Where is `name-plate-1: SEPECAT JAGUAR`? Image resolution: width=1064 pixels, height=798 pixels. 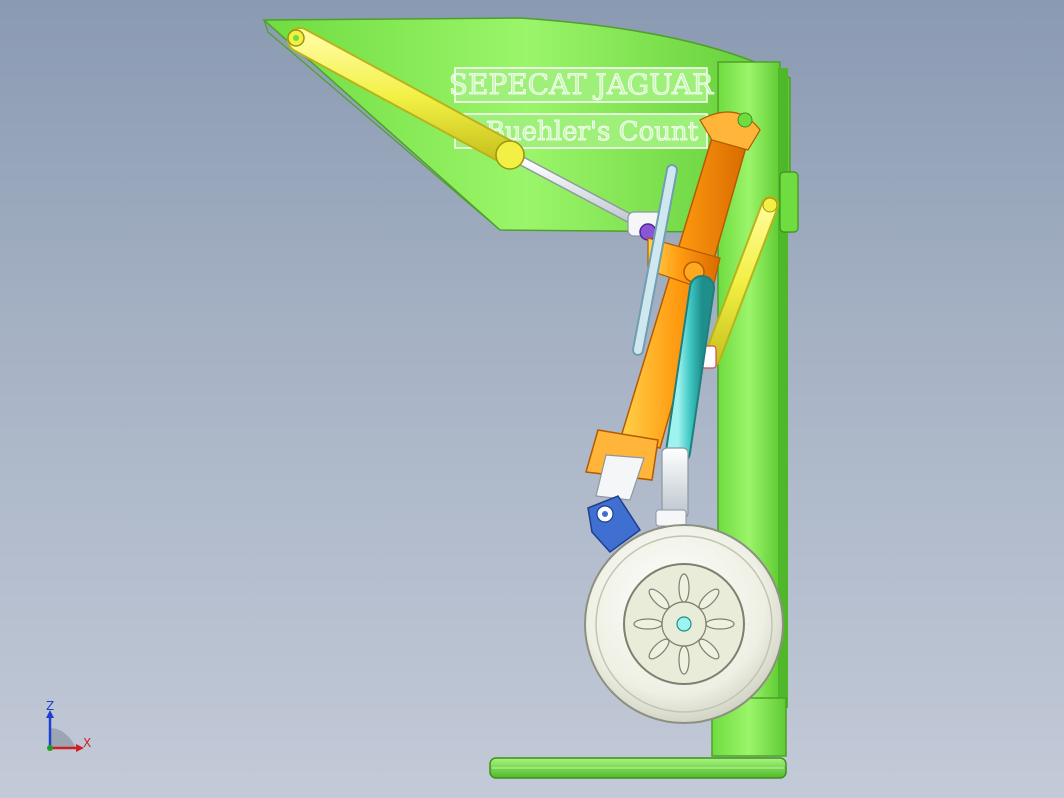 name-plate-1: SEPECAT JAGUAR is located at coordinates (581, 85).